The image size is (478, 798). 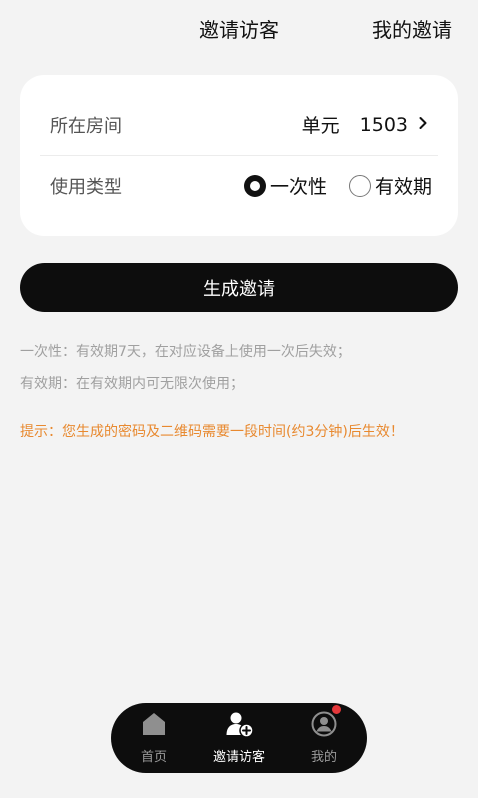 What do you see at coordinates (336, 709) in the screenshot?
I see `notification-badge` at bounding box center [336, 709].